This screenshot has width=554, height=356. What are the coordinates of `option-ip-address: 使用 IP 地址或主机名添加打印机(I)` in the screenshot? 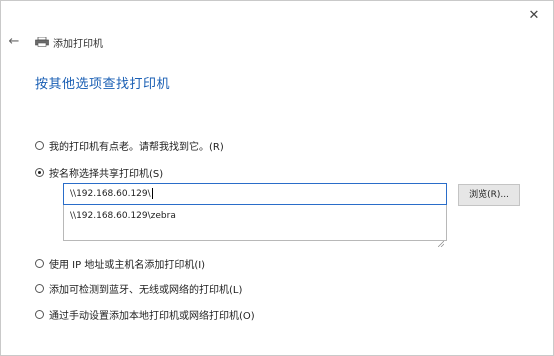 It's located at (120, 263).